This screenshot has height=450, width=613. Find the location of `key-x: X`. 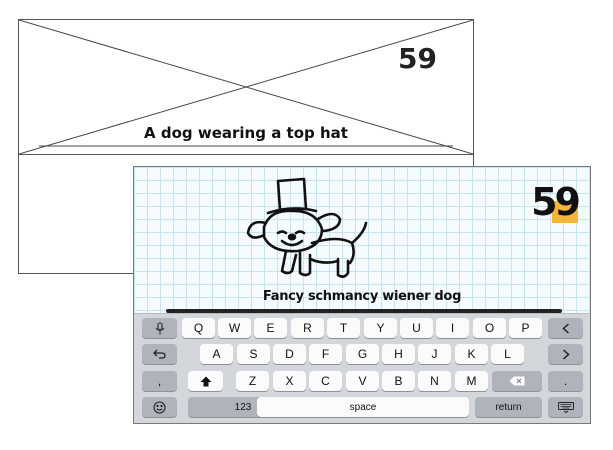

key-x: X is located at coordinates (289, 381).